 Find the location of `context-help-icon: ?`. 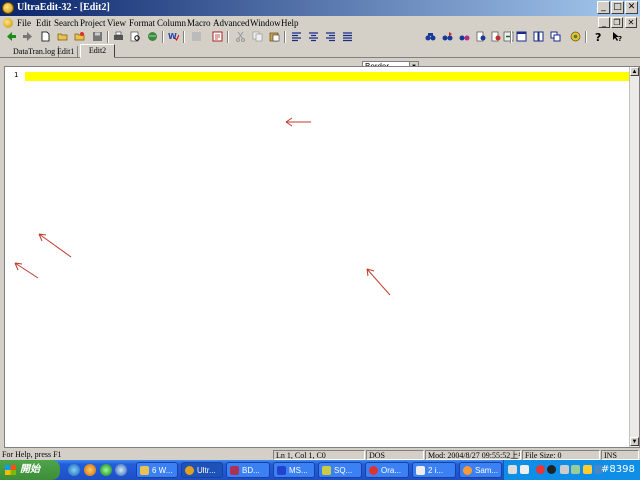

context-help-icon: ? is located at coordinates (617, 36).